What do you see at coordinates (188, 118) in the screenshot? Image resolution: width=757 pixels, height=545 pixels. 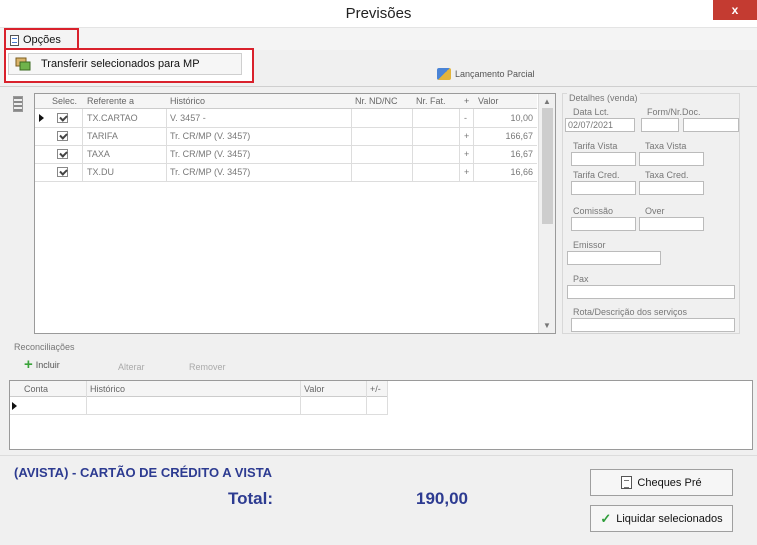 I see `row-historico: V. 3457 -` at bounding box center [188, 118].